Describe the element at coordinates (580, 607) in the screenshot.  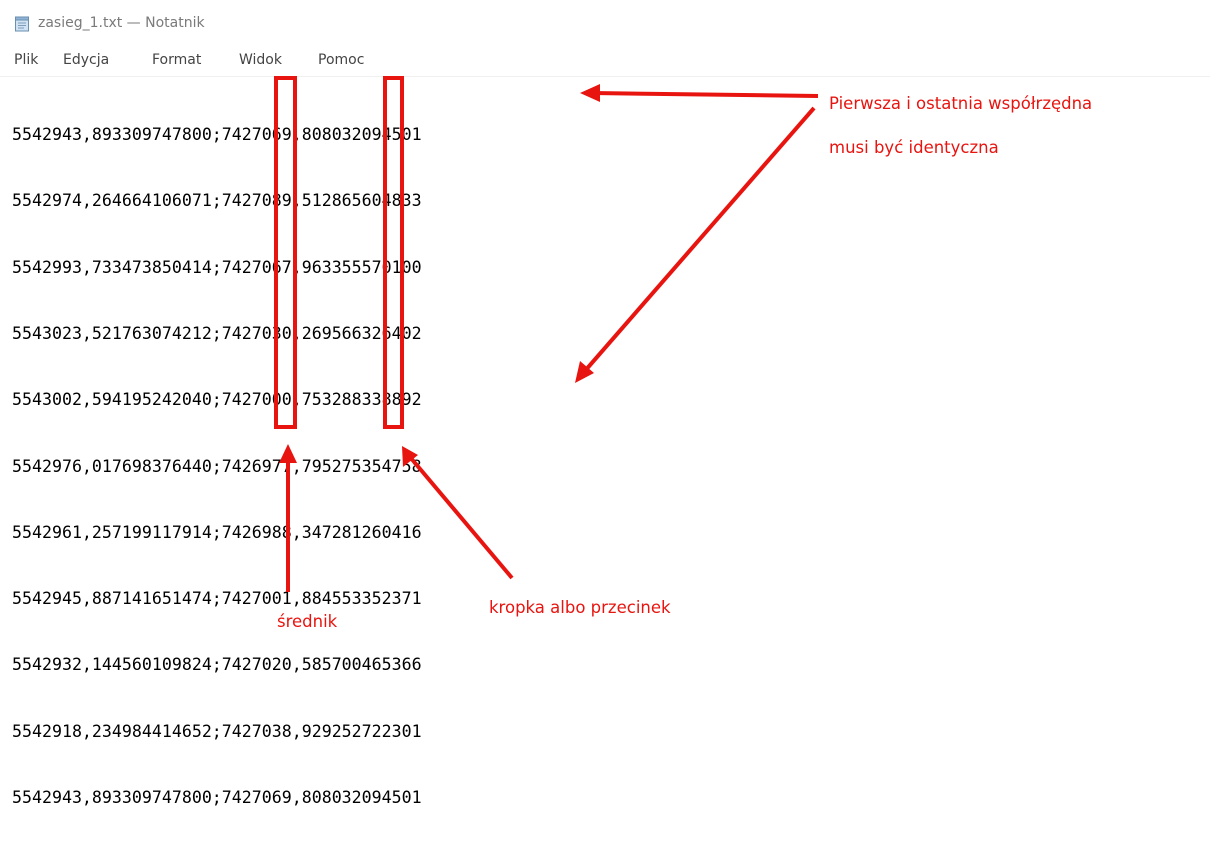
I see `annotation-dot-or-comma: kropka albo przecinek` at that location.